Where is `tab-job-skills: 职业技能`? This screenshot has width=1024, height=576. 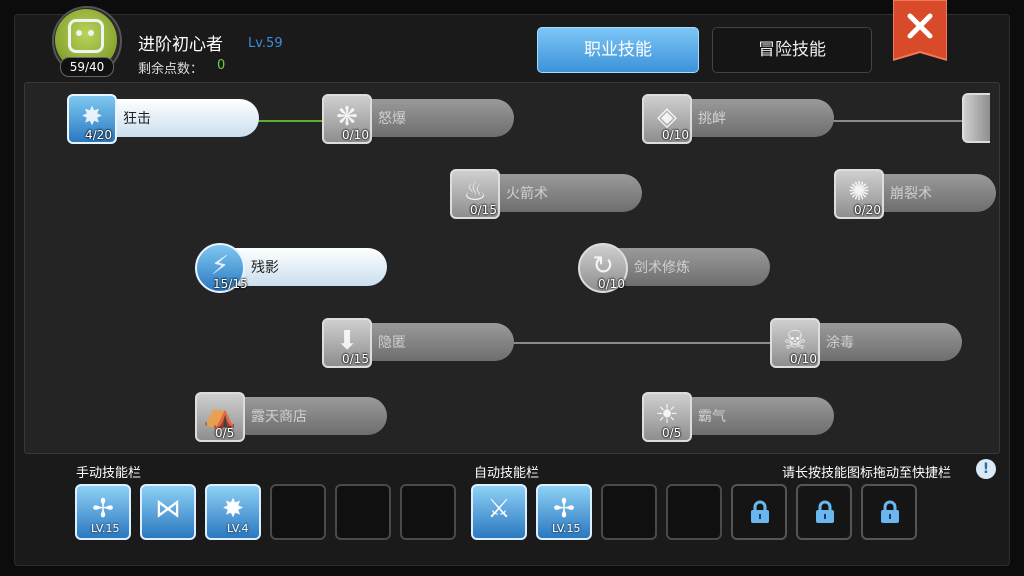 tab-job-skills: 职业技能 is located at coordinates (618, 50).